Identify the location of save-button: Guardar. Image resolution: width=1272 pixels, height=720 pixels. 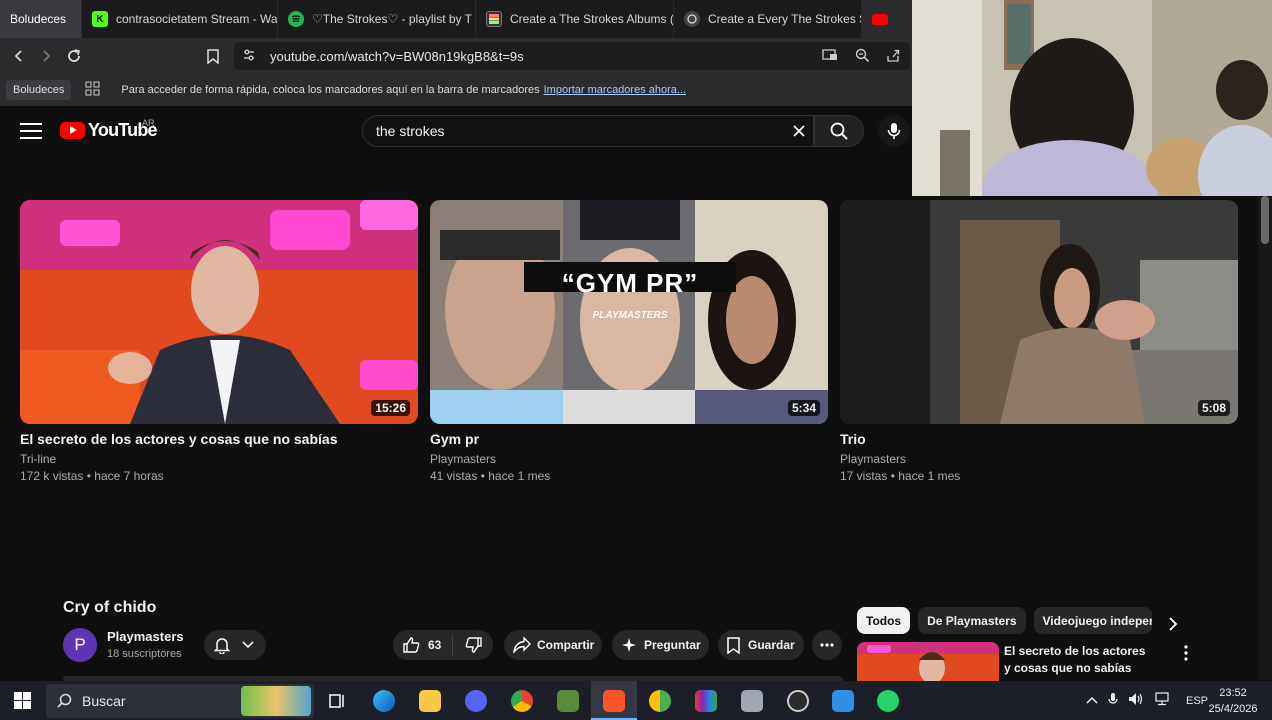
(761, 645).